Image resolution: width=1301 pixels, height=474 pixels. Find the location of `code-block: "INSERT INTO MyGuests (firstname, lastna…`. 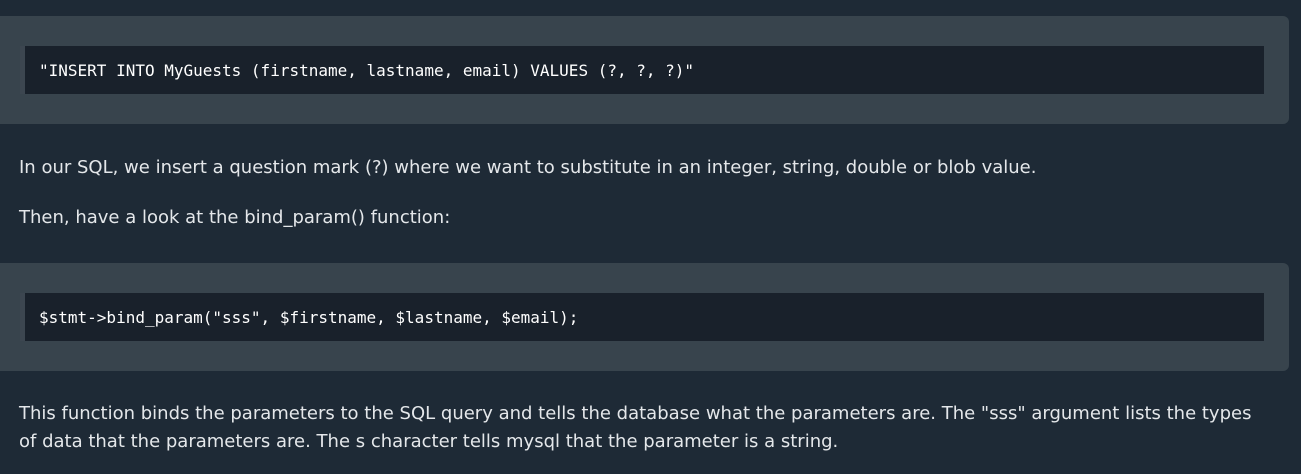

code-block: "INSERT INTO MyGuests (firstname, lastna… is located at coordinates (642, 70).